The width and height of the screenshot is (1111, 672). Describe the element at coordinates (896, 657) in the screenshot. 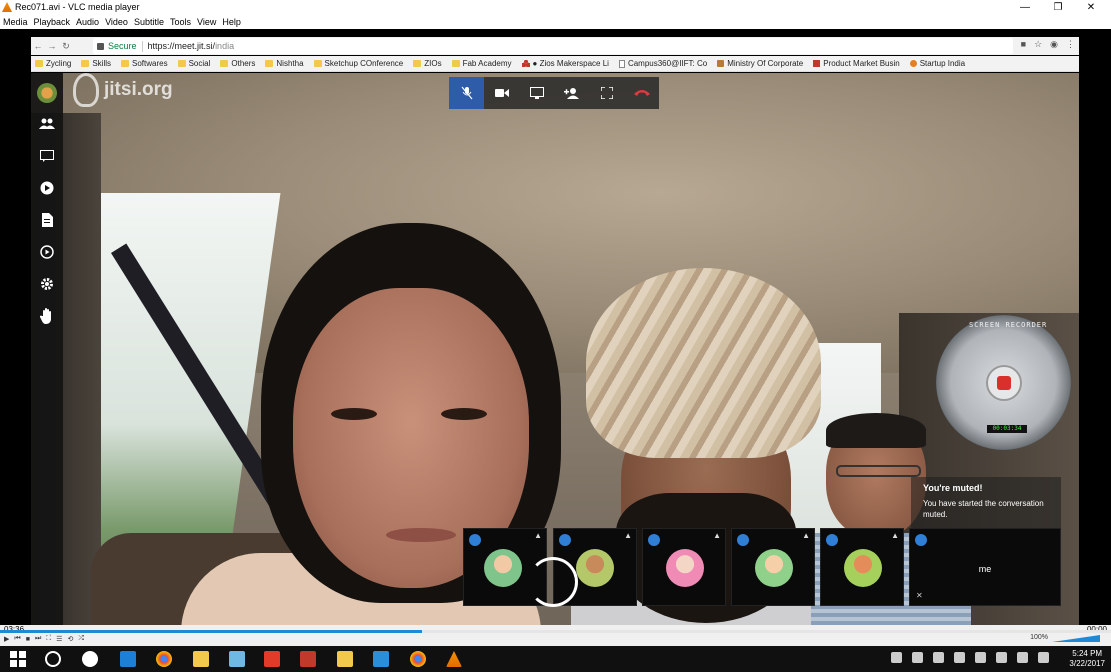

I see `shield-icon` at that location.